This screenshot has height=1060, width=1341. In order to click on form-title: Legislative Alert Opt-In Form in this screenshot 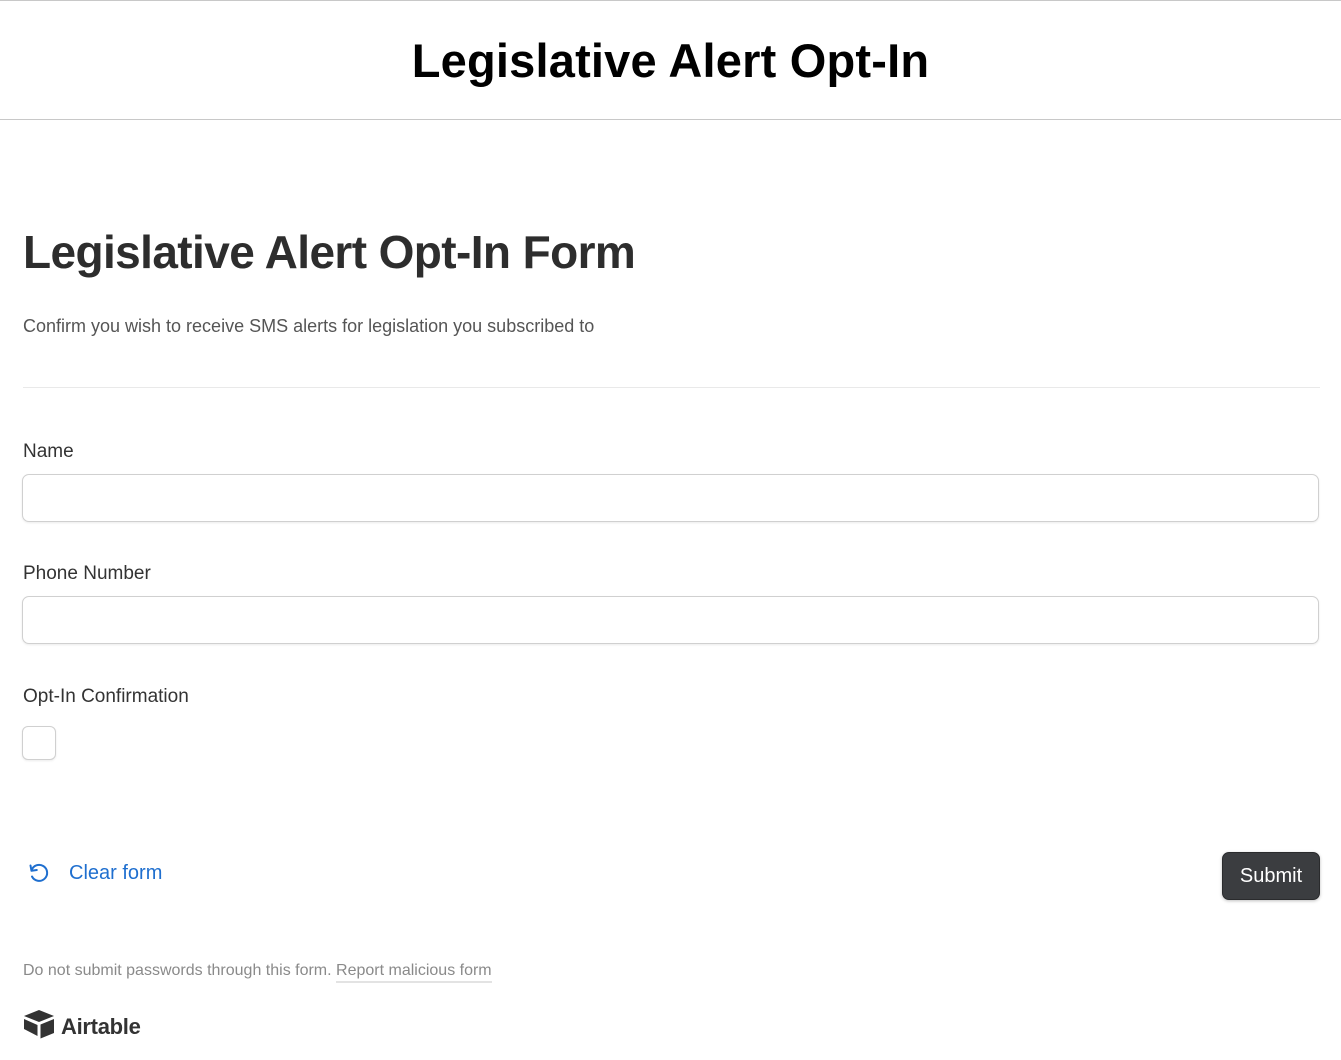, I will do `click(329, 252)`.